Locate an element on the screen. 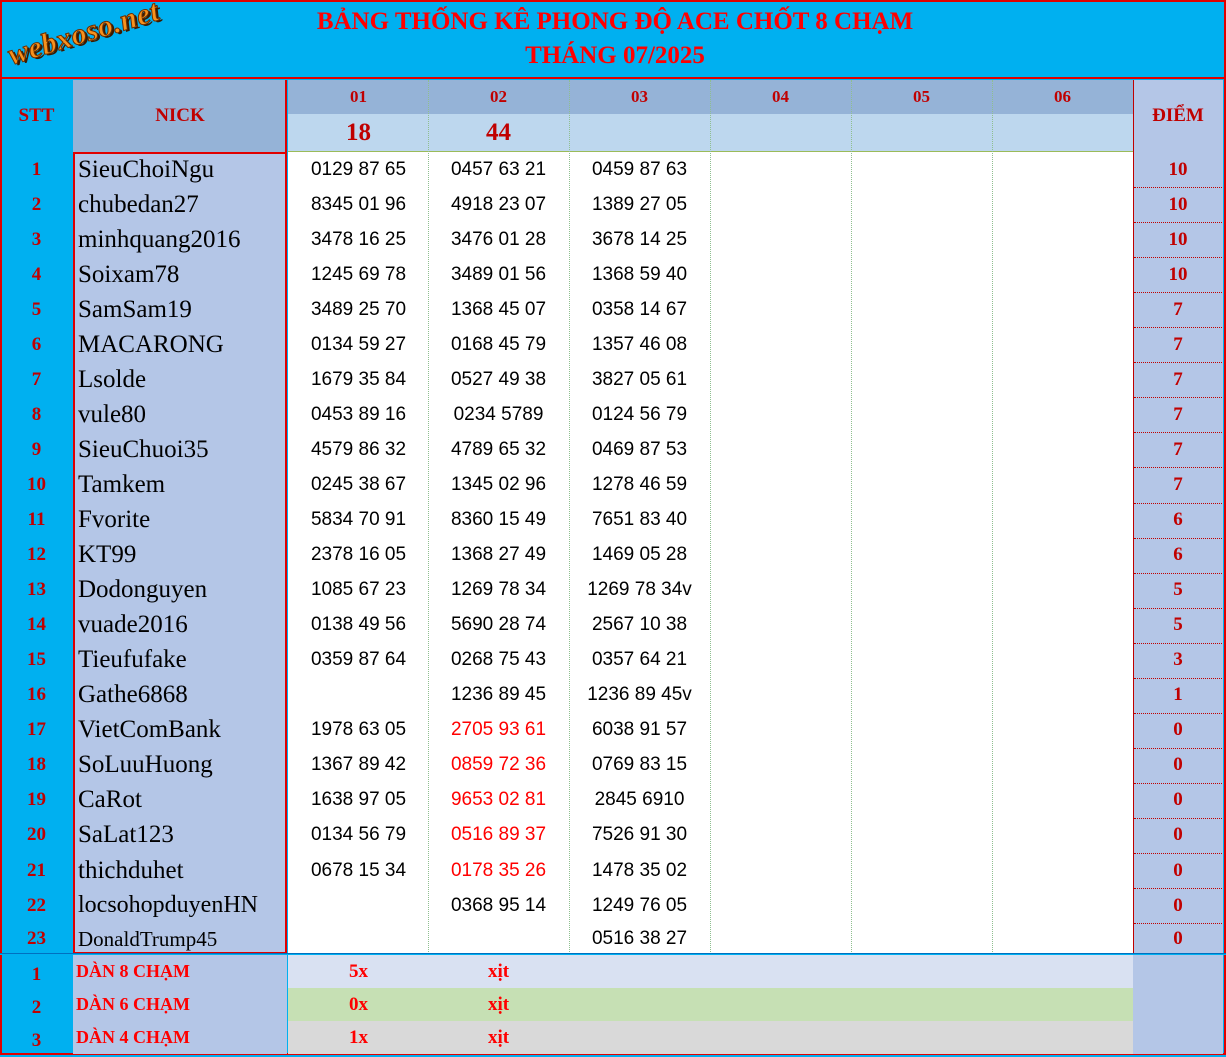 The image size is (1226, 1057). row-pick: 0358 14 67 is located at coordinates (639, 309).